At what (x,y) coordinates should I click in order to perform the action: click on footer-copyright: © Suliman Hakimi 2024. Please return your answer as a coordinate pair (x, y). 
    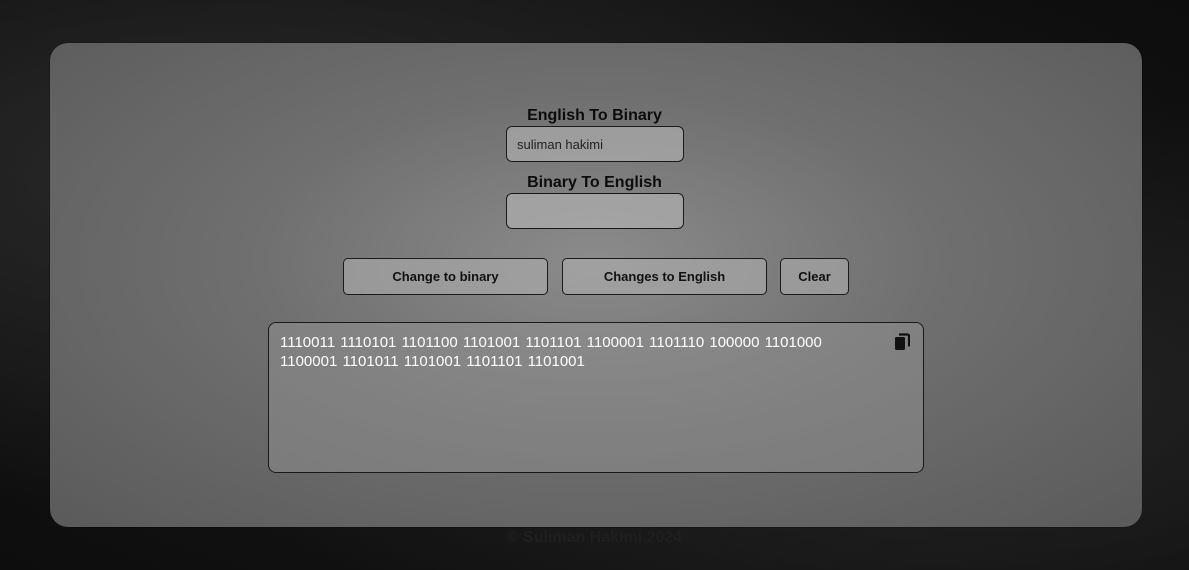
    Looking at the image, I should click on (594, 537).